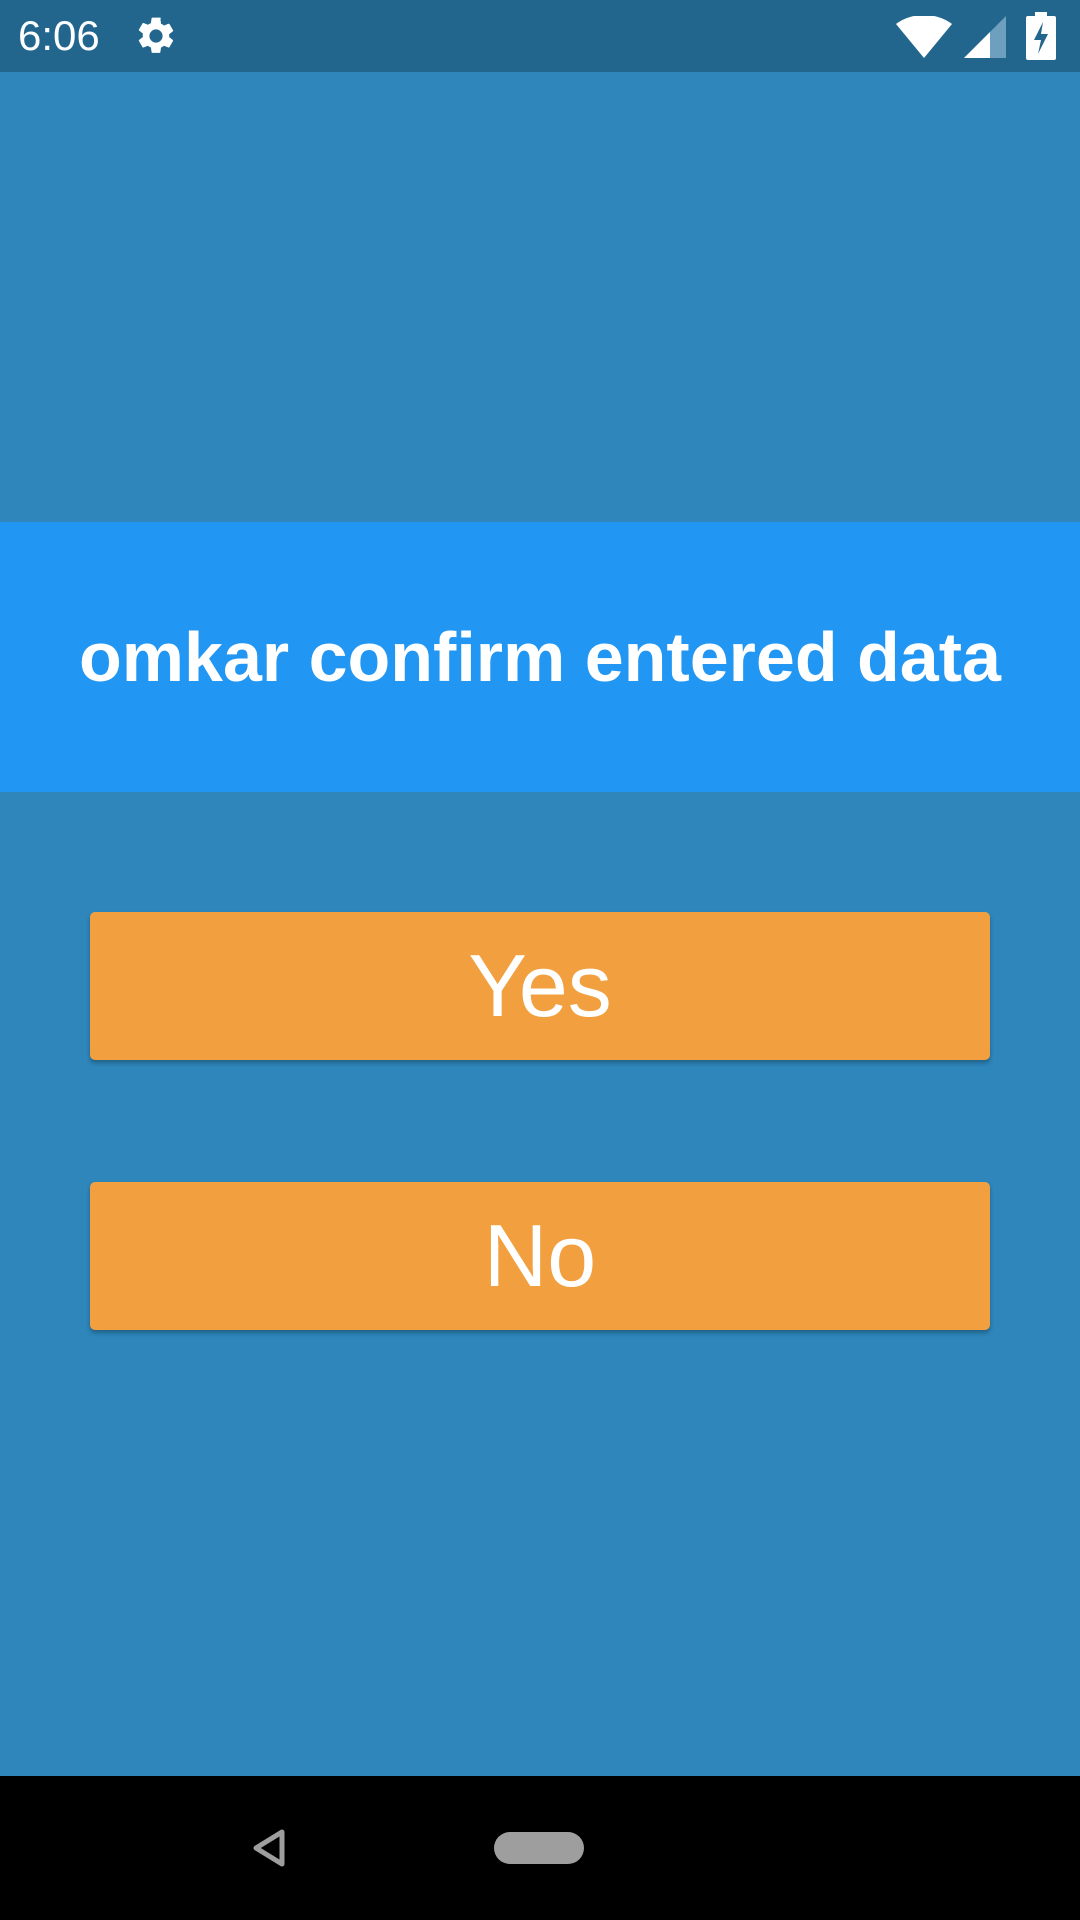  What do you see at coordinates (156, 35) in the screenshot?
I see `gear-icon` at bounding box center [156, 35].